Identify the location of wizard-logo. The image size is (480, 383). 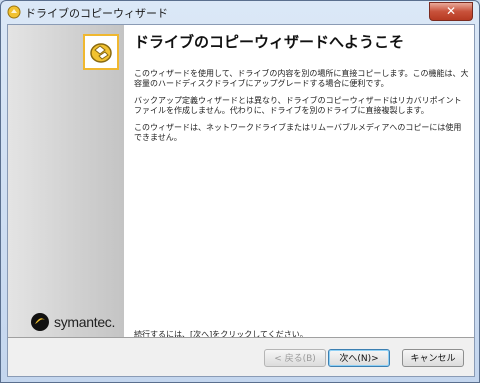
(101, 52).